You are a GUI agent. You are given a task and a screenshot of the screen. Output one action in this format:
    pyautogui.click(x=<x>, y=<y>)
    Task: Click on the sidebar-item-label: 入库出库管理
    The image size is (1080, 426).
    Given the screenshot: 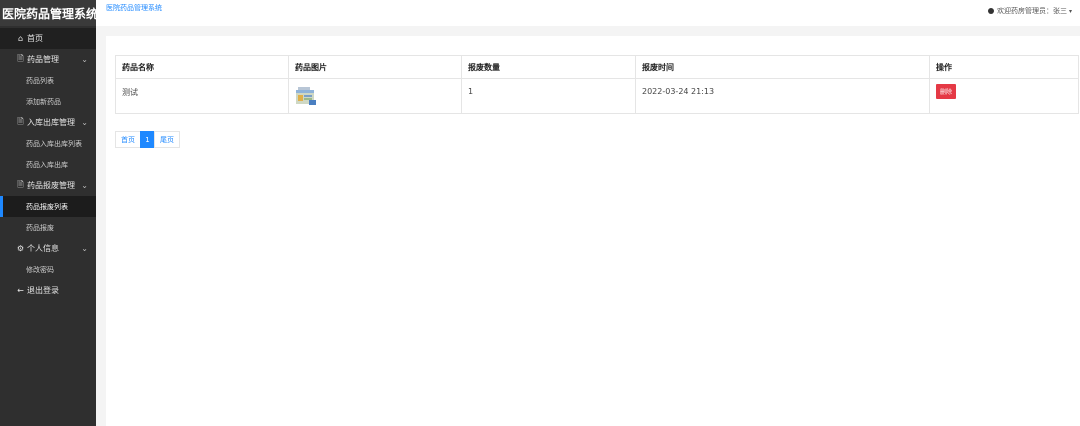 What is the action you would take?
    pyautogui.click(x=51, y=122)
    